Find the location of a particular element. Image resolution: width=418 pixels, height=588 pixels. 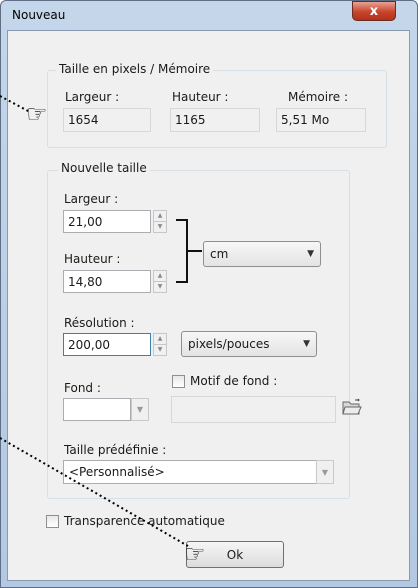

memory-value: 5,51 Mo is located at coordinates (321, 120).